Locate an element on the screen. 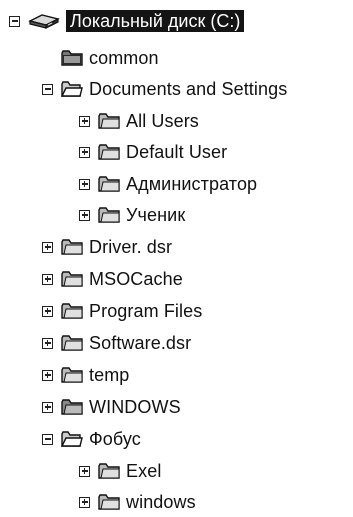  tree-item-driver-dsr: Driver. dsr is located at coordinates (107, 247).